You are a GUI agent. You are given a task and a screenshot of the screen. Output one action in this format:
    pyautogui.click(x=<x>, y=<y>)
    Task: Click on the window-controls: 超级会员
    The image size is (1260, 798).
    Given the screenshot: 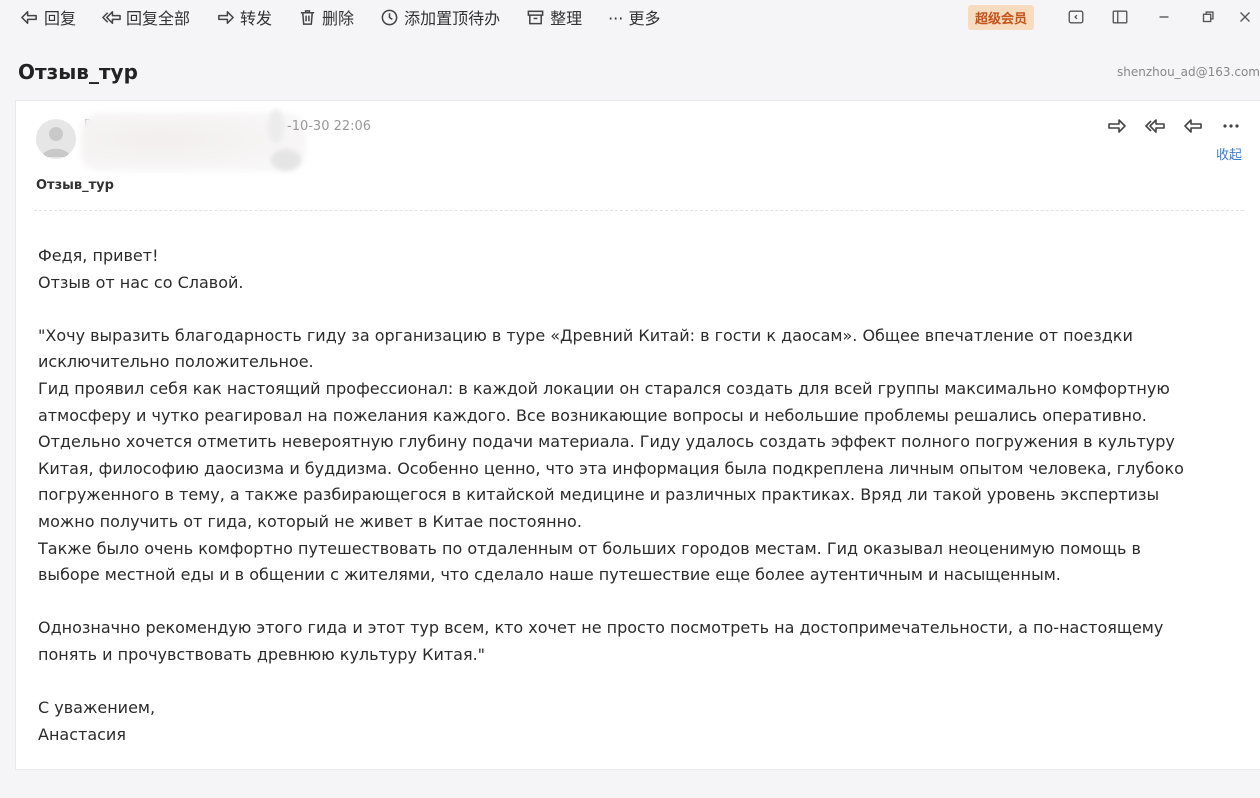 What is the action you would take?
    pyautogui.click(x=1113, y=17)
    